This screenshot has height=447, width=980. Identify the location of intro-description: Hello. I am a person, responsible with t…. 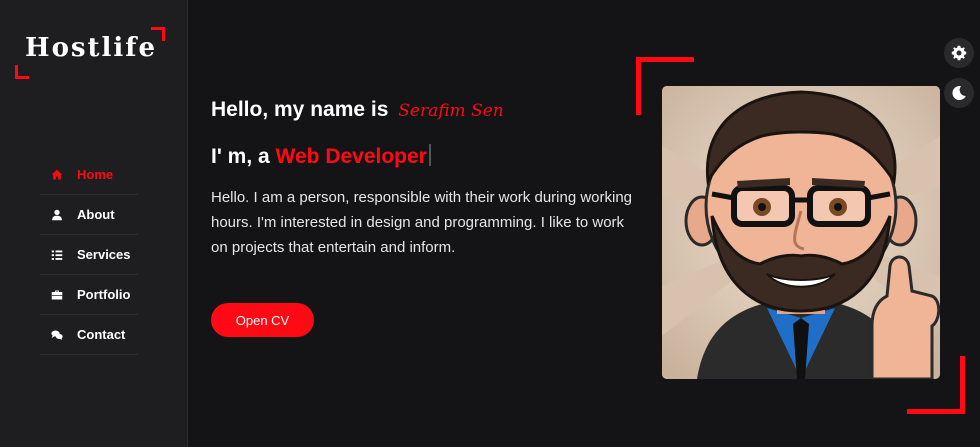
(422, 222).